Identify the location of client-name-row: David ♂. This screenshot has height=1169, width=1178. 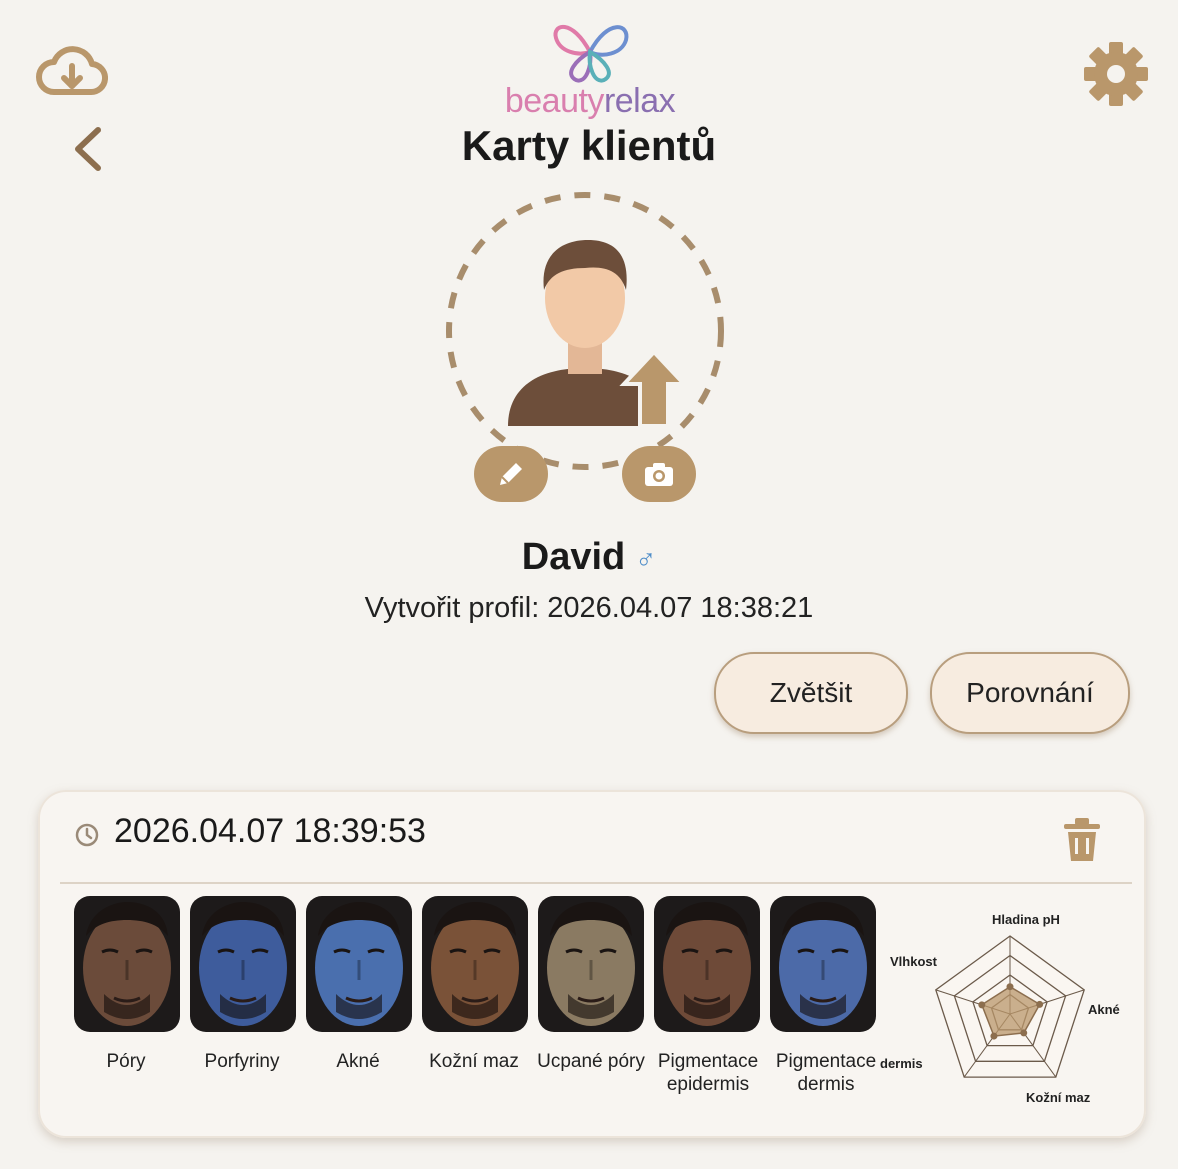
(589, 557).